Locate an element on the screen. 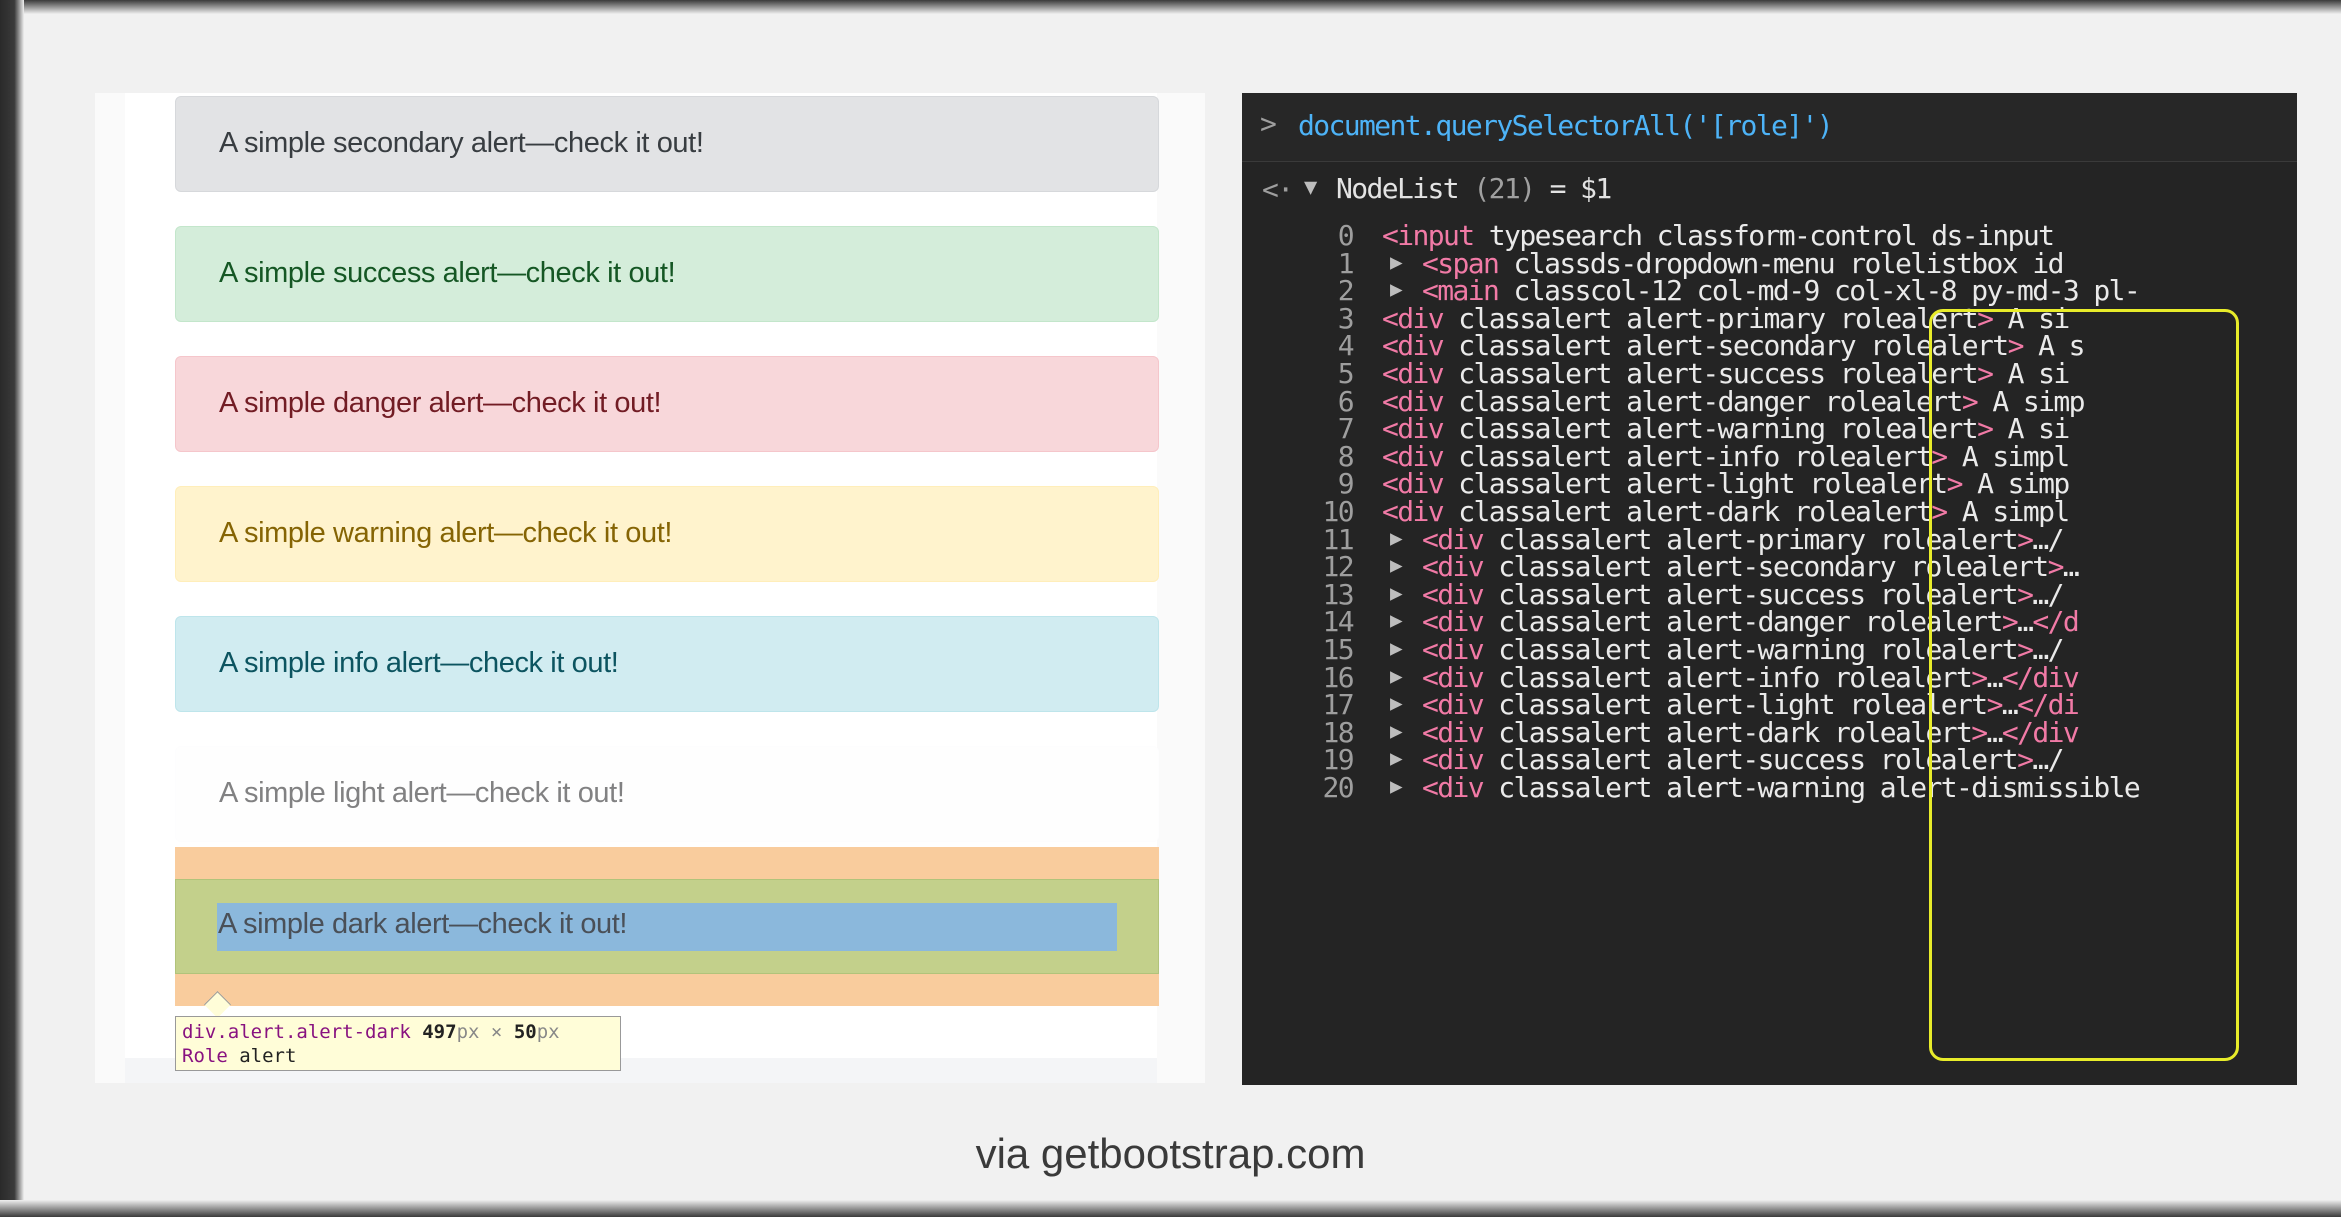 This screenshot has height=1217, width=2341. page-gutter-left is located at coordinates (110, 588).